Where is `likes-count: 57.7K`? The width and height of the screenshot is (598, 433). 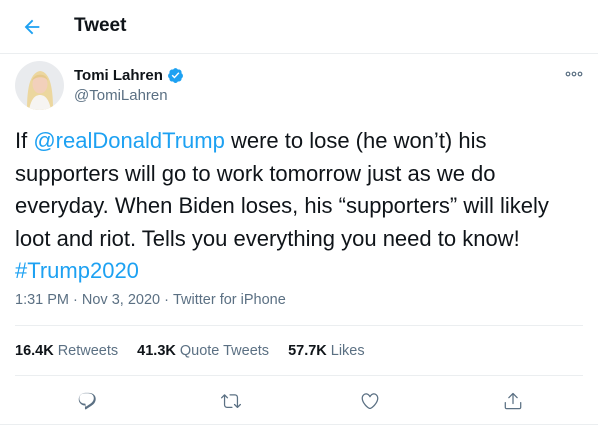 likes-count: 57.7K is located at coordinates (307, 351).